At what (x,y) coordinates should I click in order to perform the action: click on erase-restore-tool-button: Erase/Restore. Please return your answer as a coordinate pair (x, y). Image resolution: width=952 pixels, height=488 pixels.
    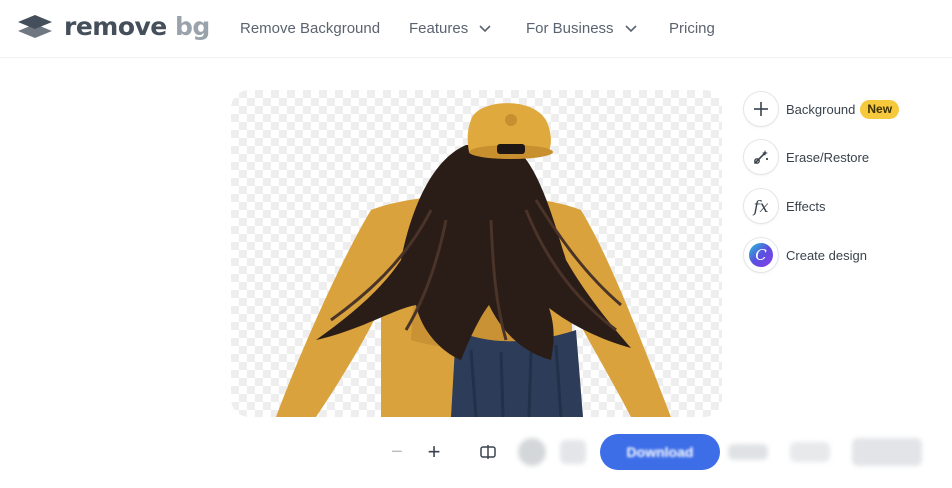
    Looking at the image, I should click on (806, 157).